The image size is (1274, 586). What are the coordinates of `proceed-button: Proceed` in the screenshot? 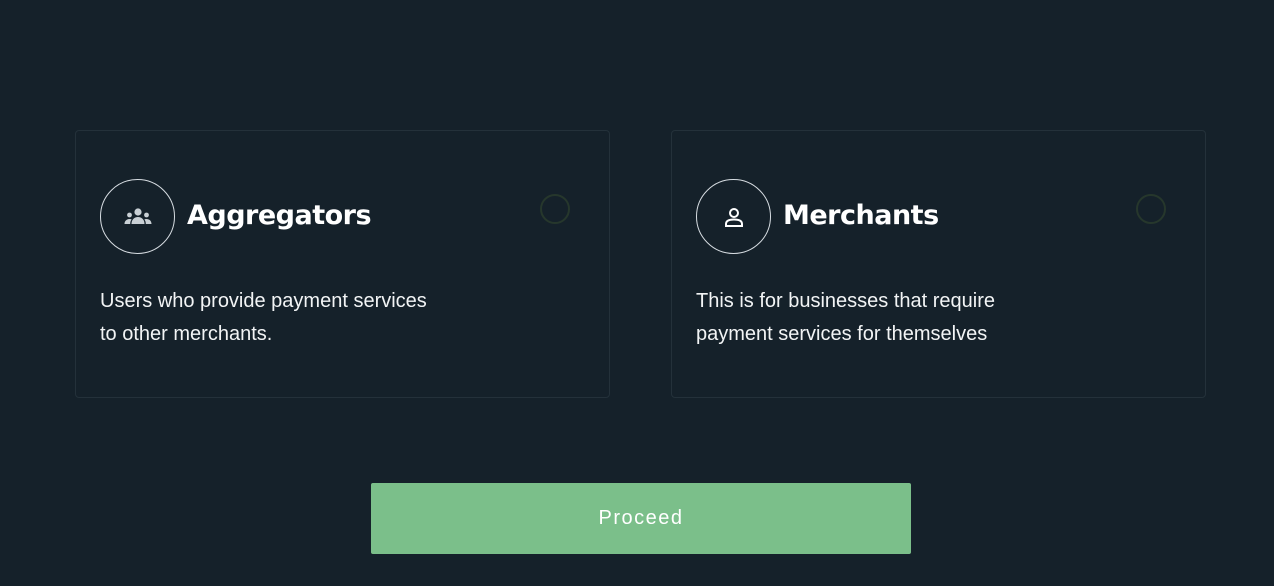 It's located at (641, 518).